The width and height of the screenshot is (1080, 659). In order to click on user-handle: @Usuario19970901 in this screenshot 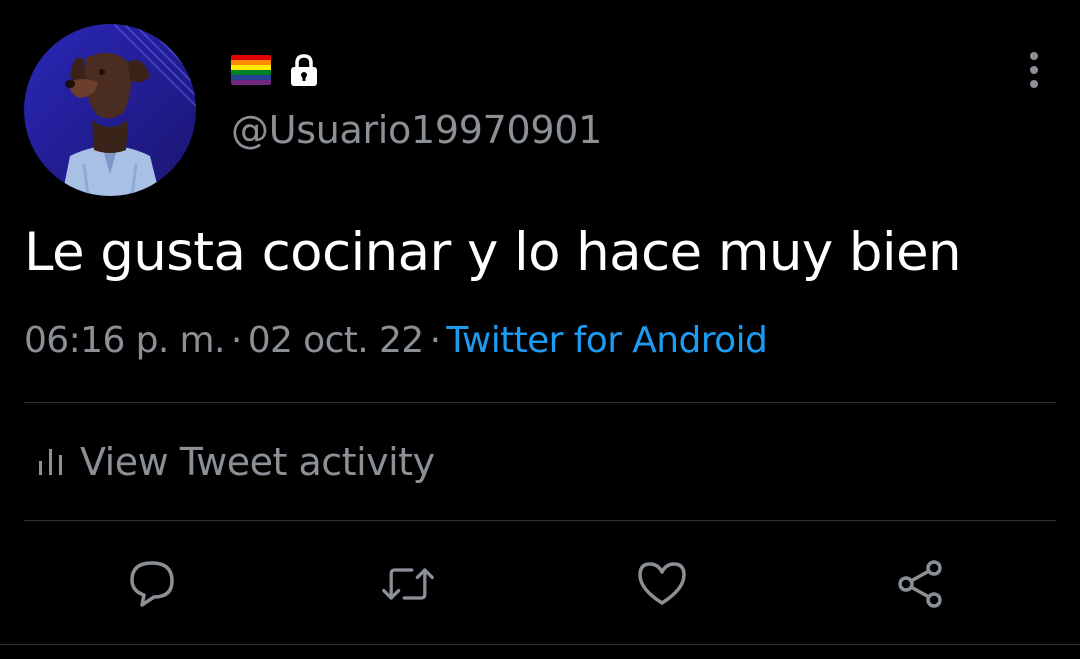, I will do `click(416, 130)`.